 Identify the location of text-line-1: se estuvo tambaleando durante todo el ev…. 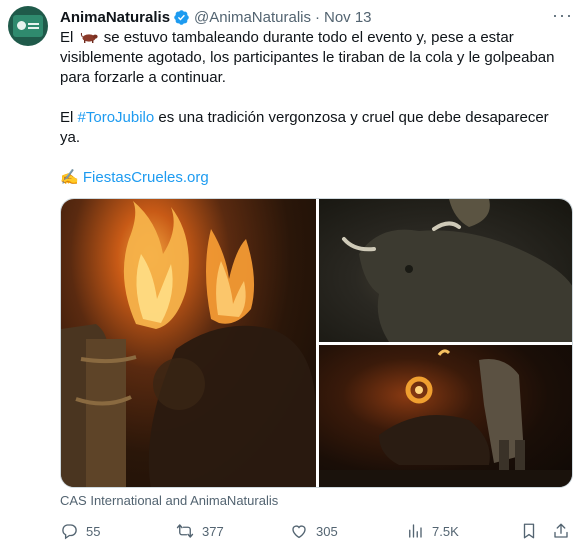
(307, 57).